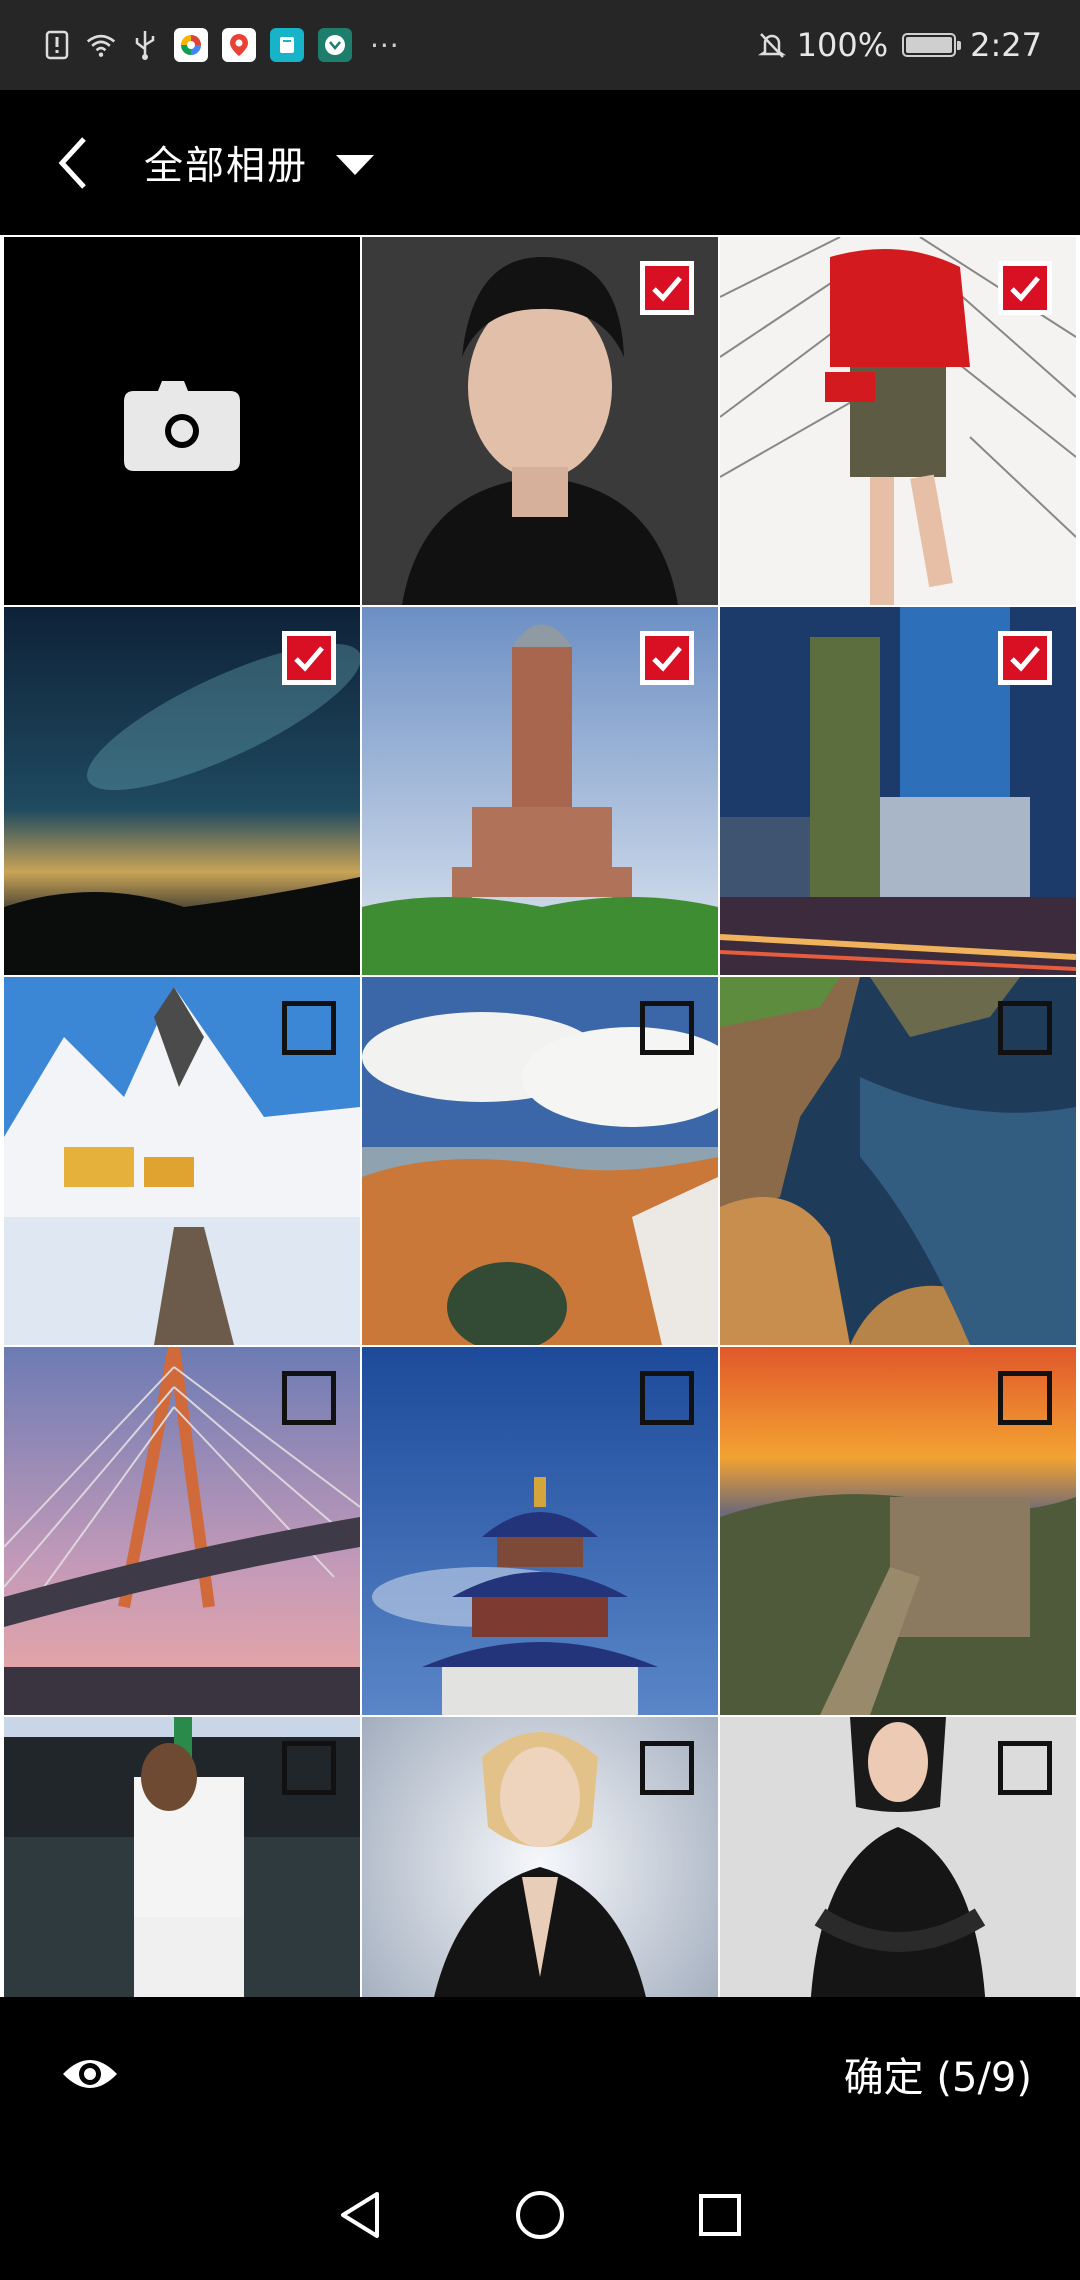 The image size is (1080, 2280). Describe the element at coordinates (239, 45) in the screenshot. I see `app-maps-icon` at that location.